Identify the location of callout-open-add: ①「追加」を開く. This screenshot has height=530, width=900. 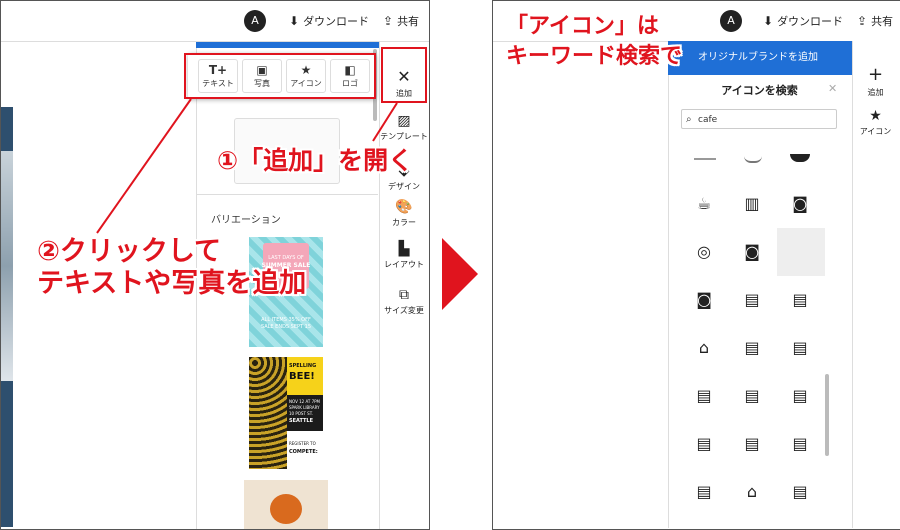
(315, 160).